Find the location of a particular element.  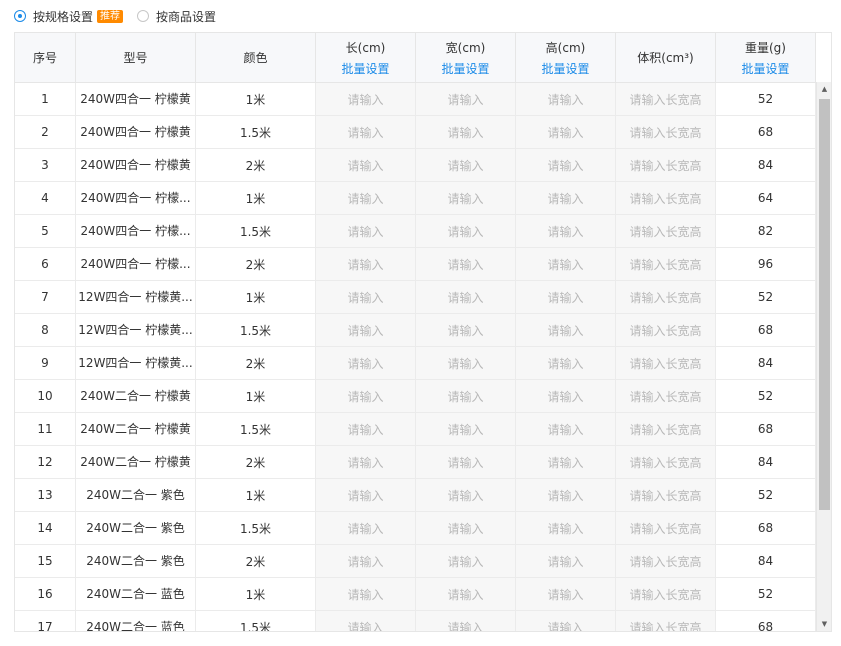

vertical-scrollbar: ▲ ▼ is located at coordinates (823, 356).